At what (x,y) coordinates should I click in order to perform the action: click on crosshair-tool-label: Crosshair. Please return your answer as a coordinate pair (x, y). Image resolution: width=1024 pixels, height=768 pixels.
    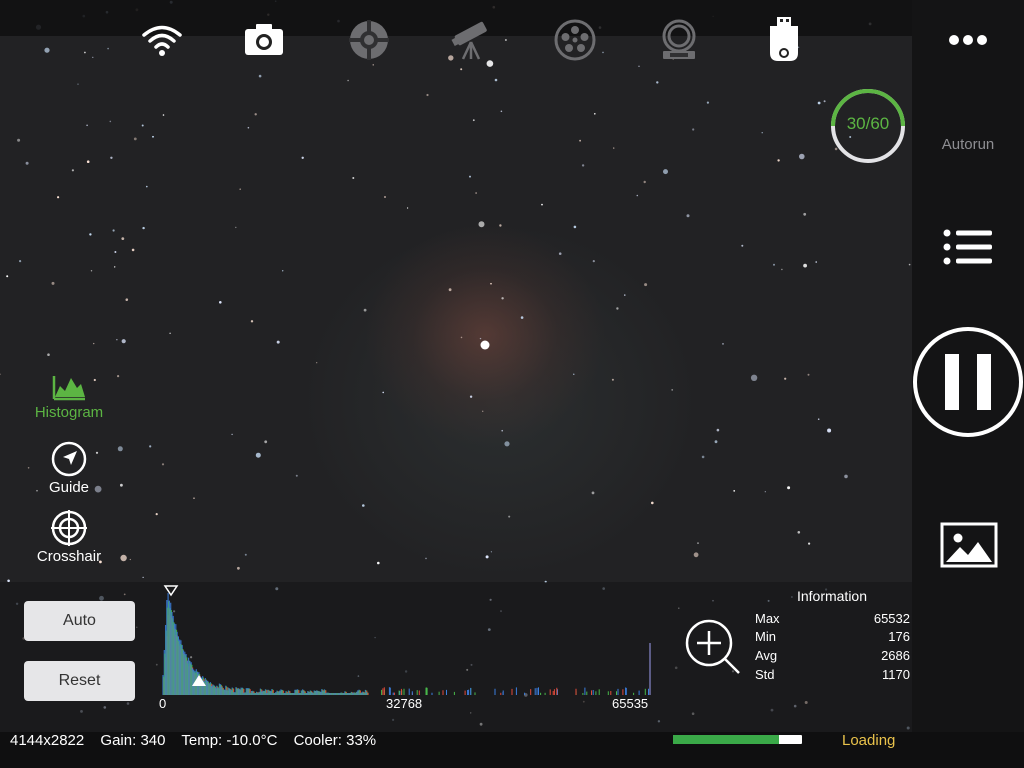
    Looking at the image, I should click on (69, 556).